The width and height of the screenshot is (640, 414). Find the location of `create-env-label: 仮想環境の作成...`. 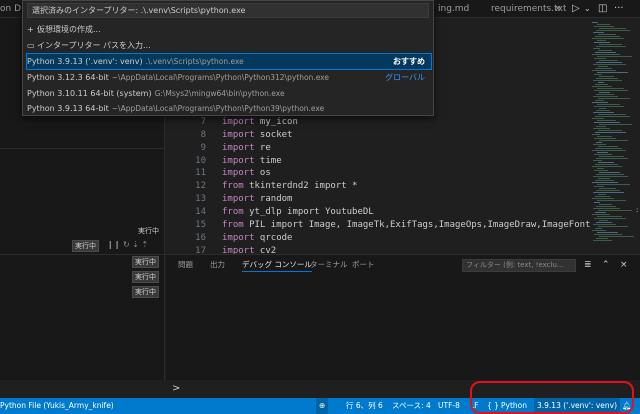

create-env-label: 仮想環境の作成... is located at coordinates (69, 29).